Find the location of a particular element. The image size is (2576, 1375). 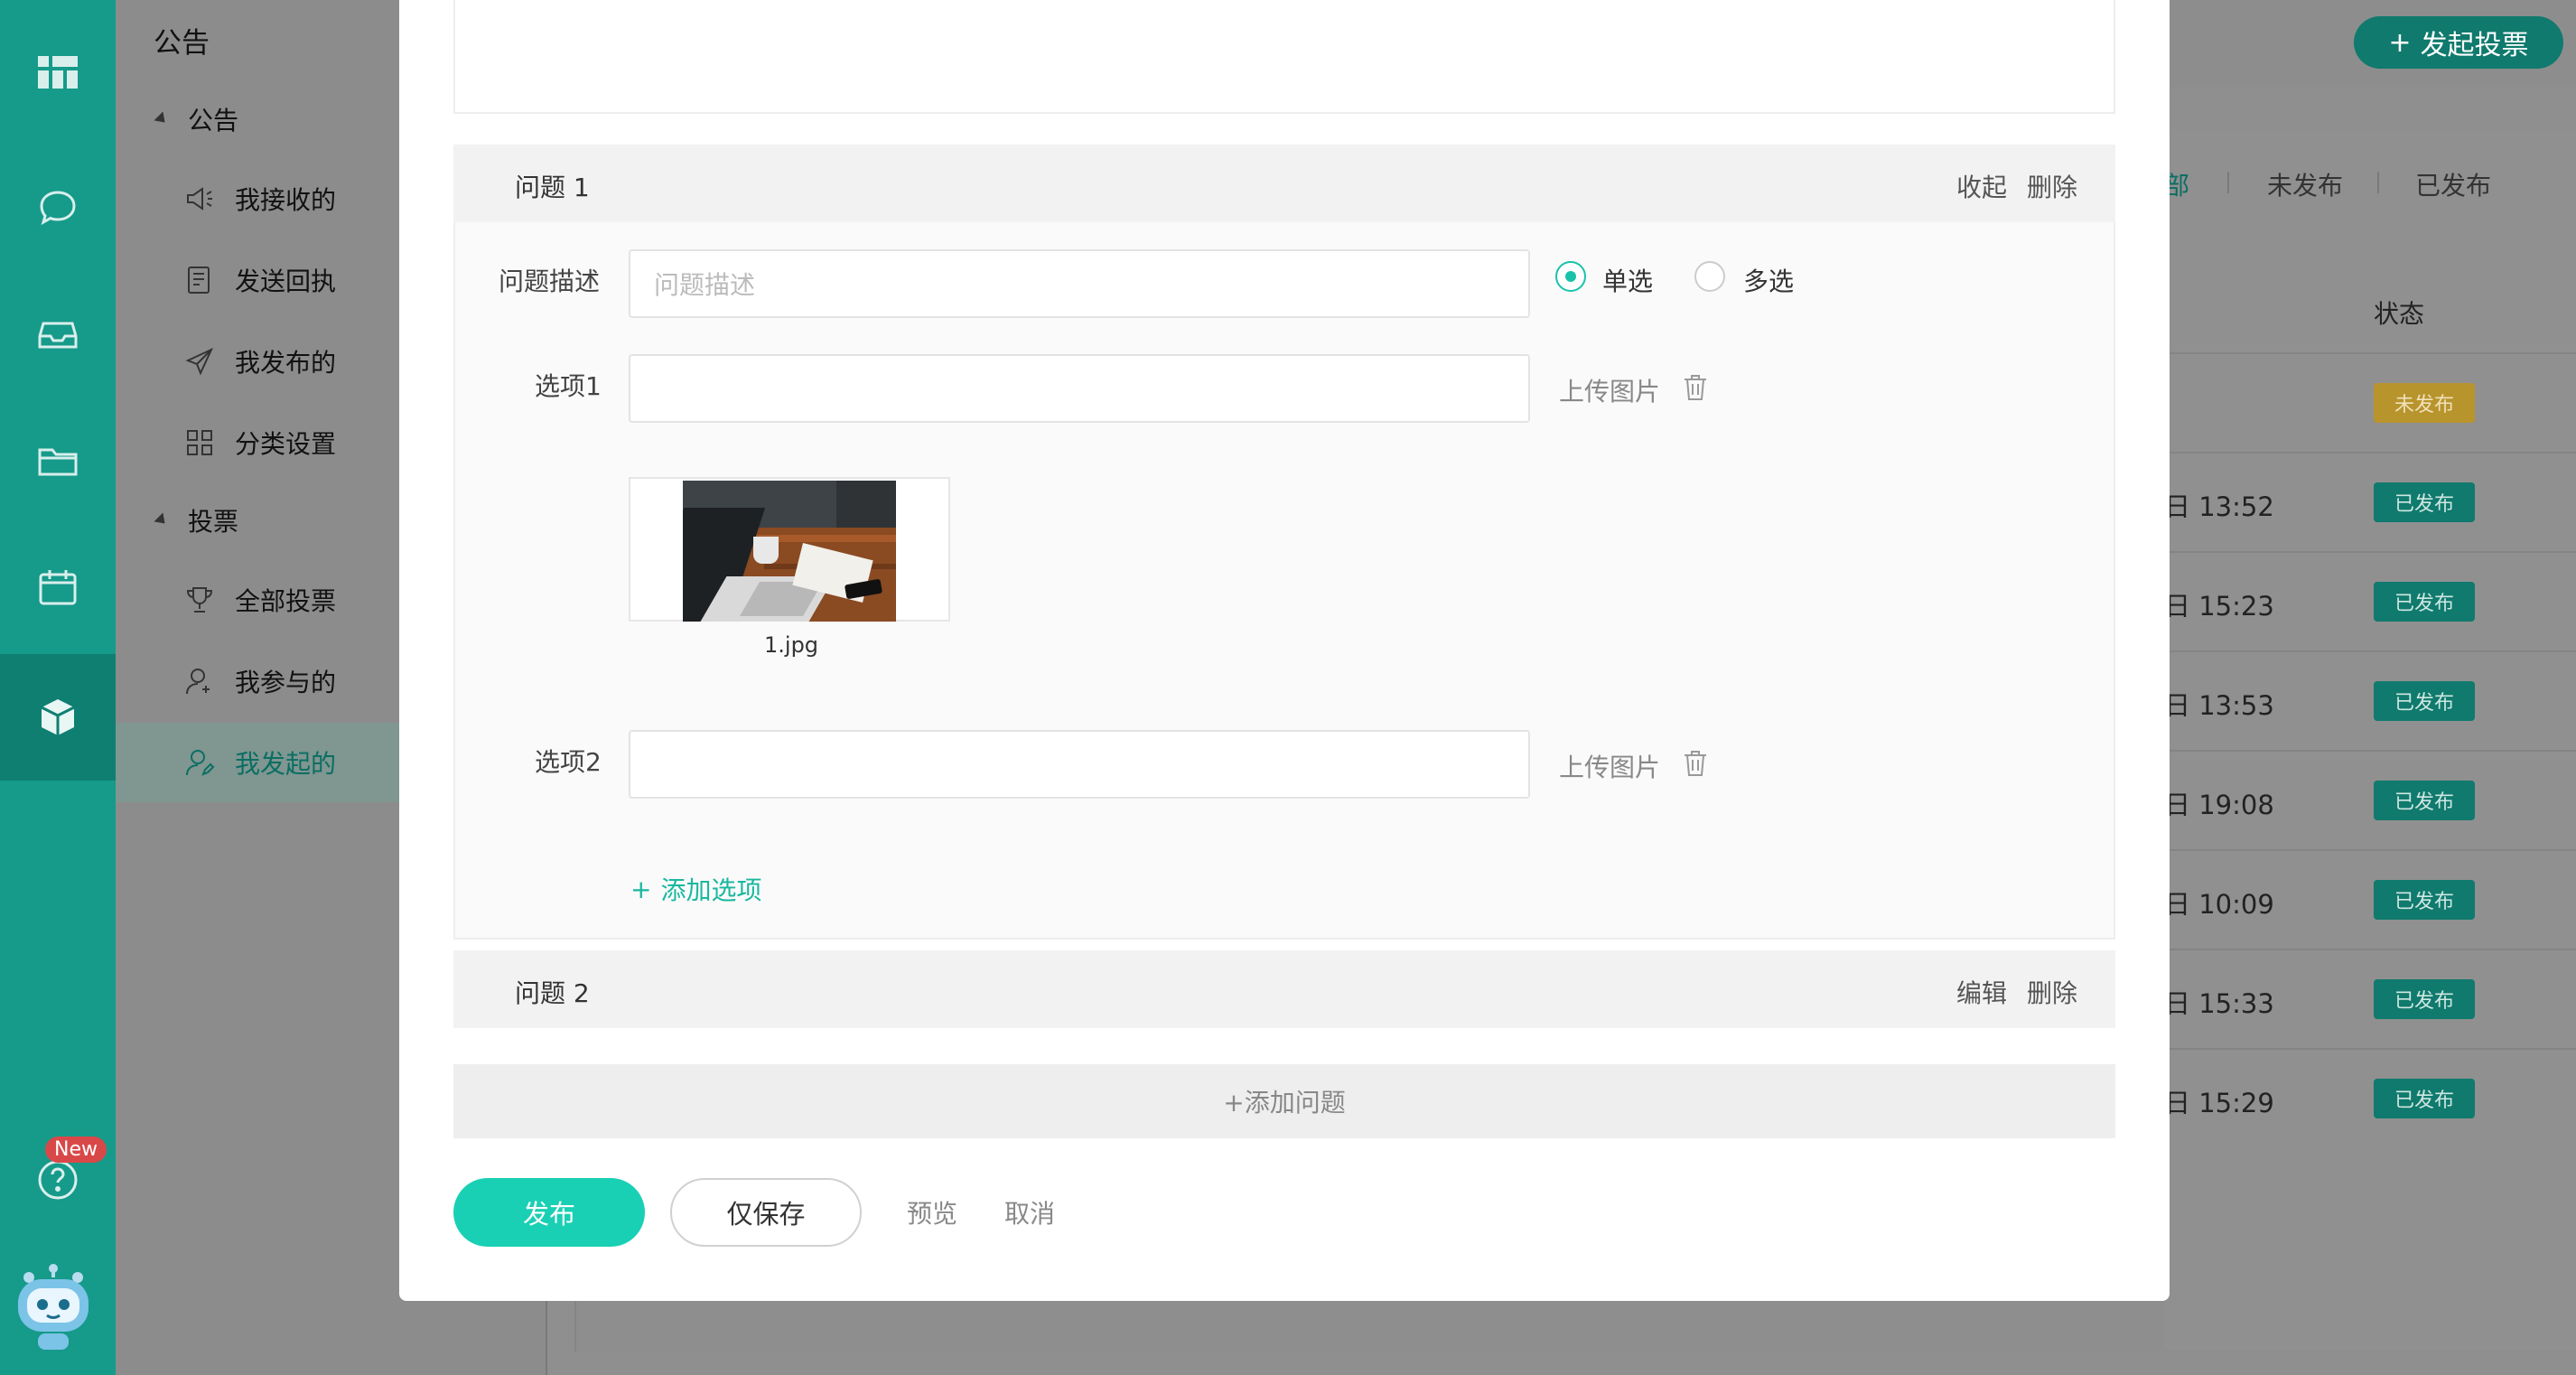

option-1-input is located at coordinates (1080, 388).